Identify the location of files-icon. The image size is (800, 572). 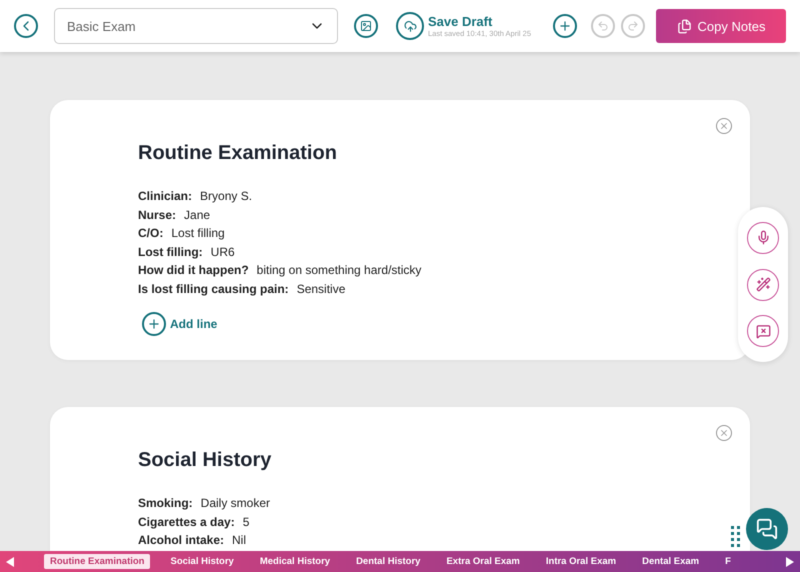
(684, 26).